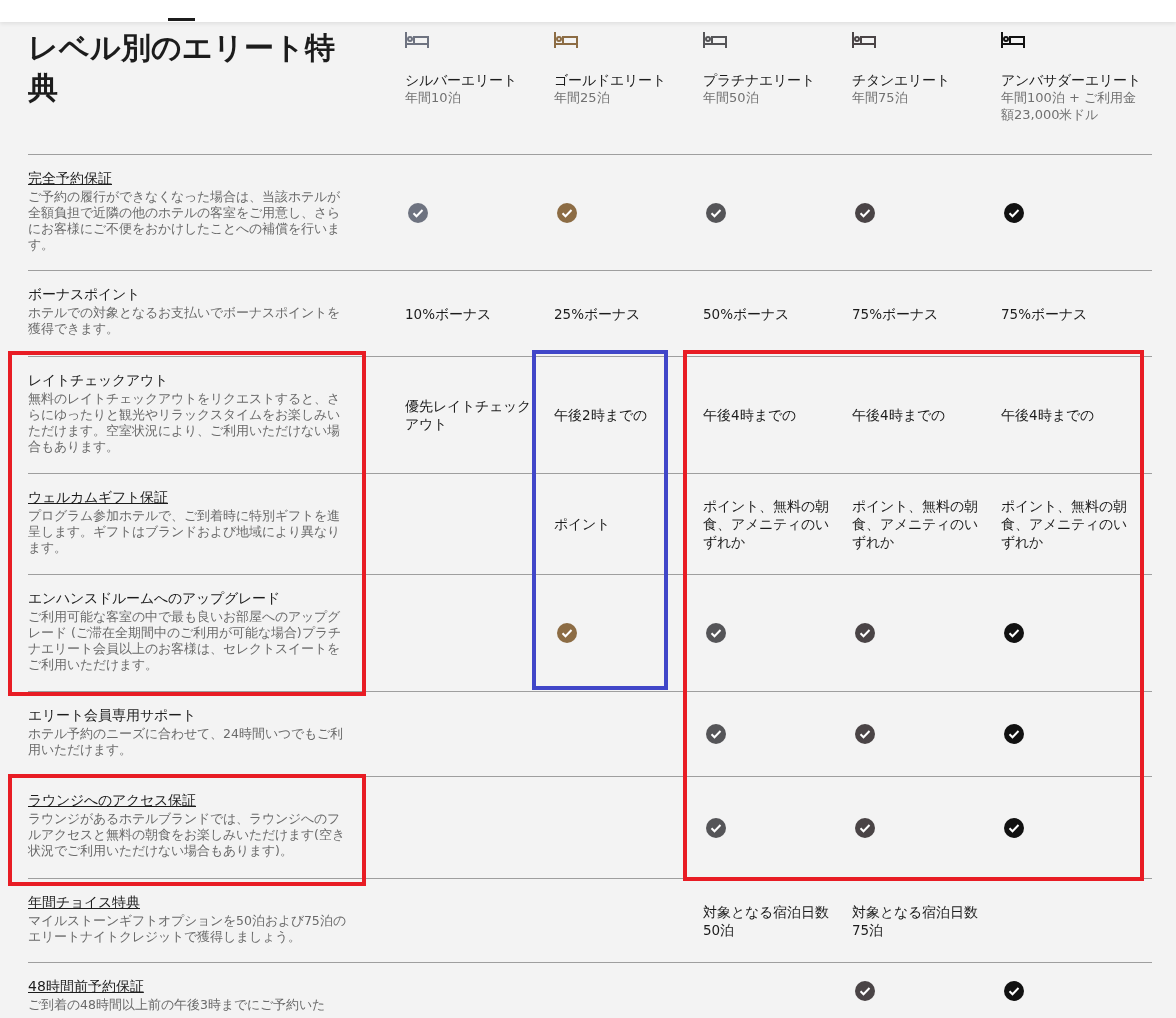 This screenshot has width=1176, height=1018. What do you see at coordinates (610, 80) in the screenshot?
I see `tier-name: ゴールドエリート` at bounding box center [610, 80].